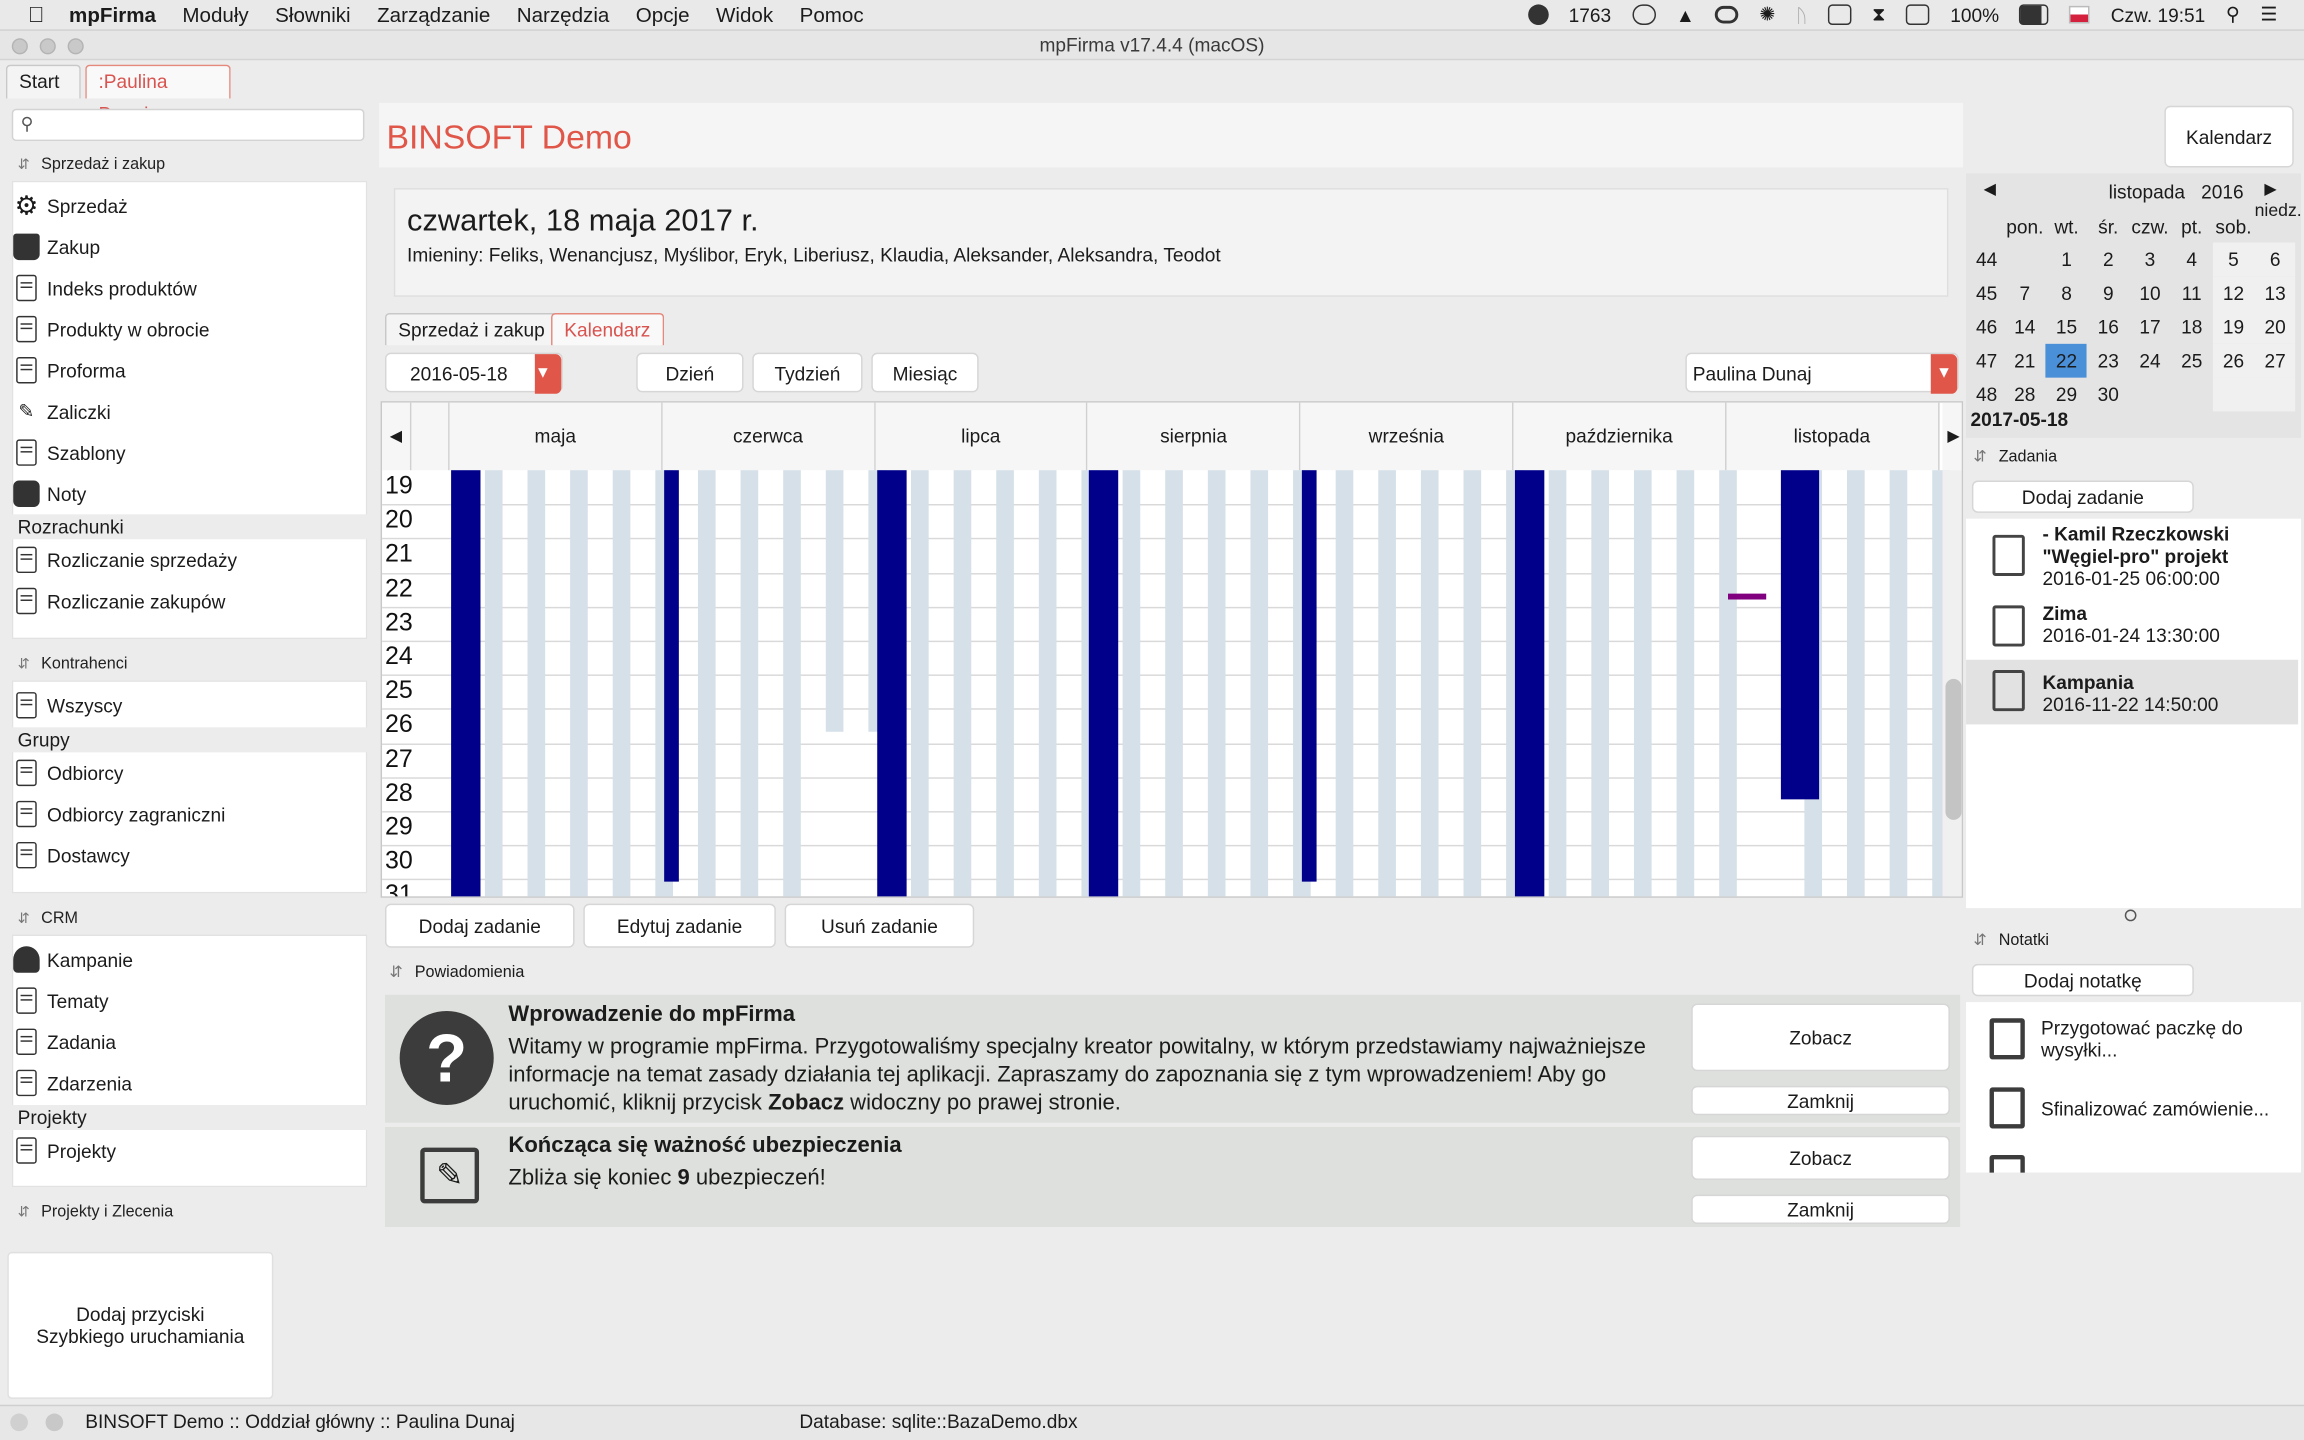  Describe the element at coordinates (2149, 293) in the screenshot. I see `calendar-day: 10` at that location.